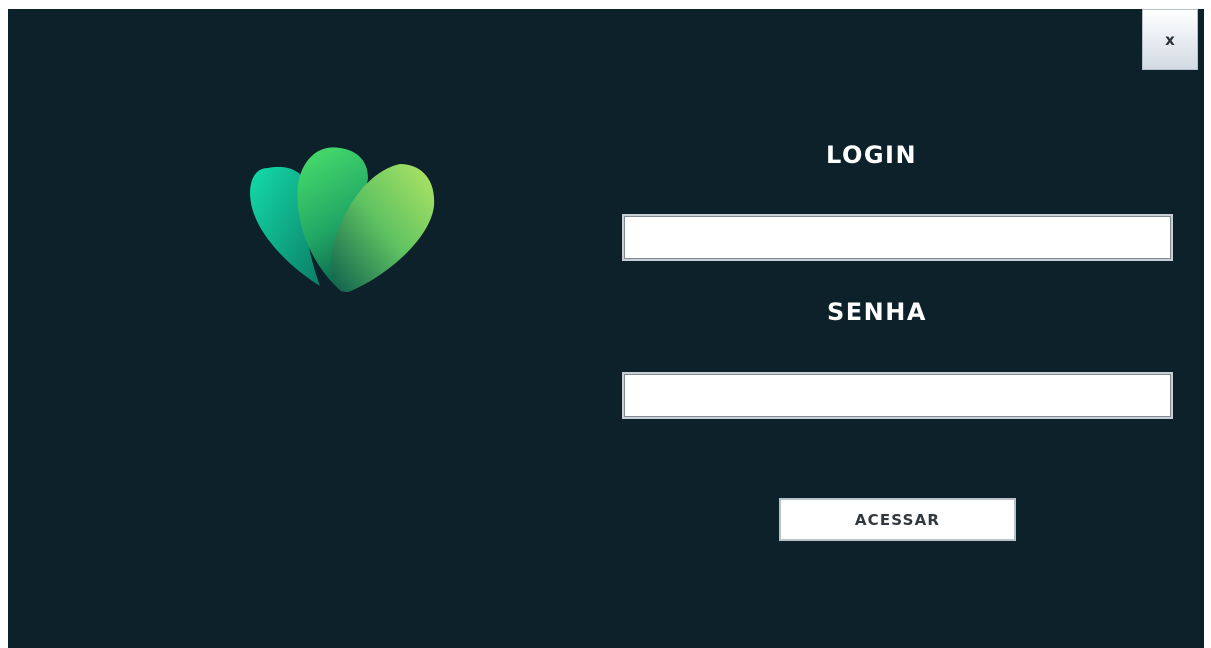  What do you see at coordinates (877, 312) in the screenshot?
I see `password-label: SENHA` at bounding box center [877, 312].